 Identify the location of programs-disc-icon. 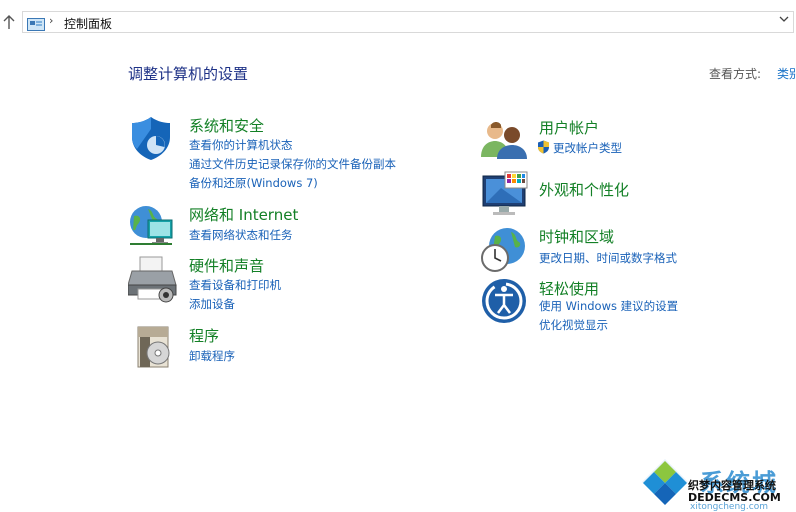
(154, 350).